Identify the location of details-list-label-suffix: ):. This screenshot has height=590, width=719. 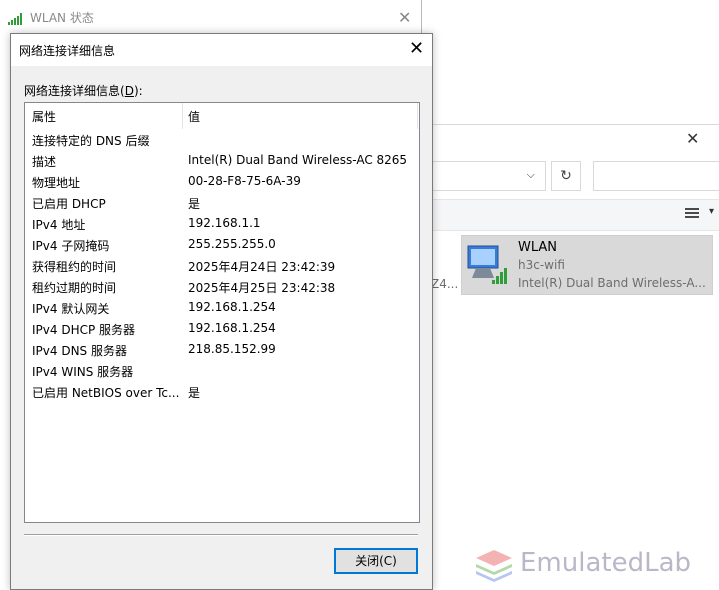
(138, 91).